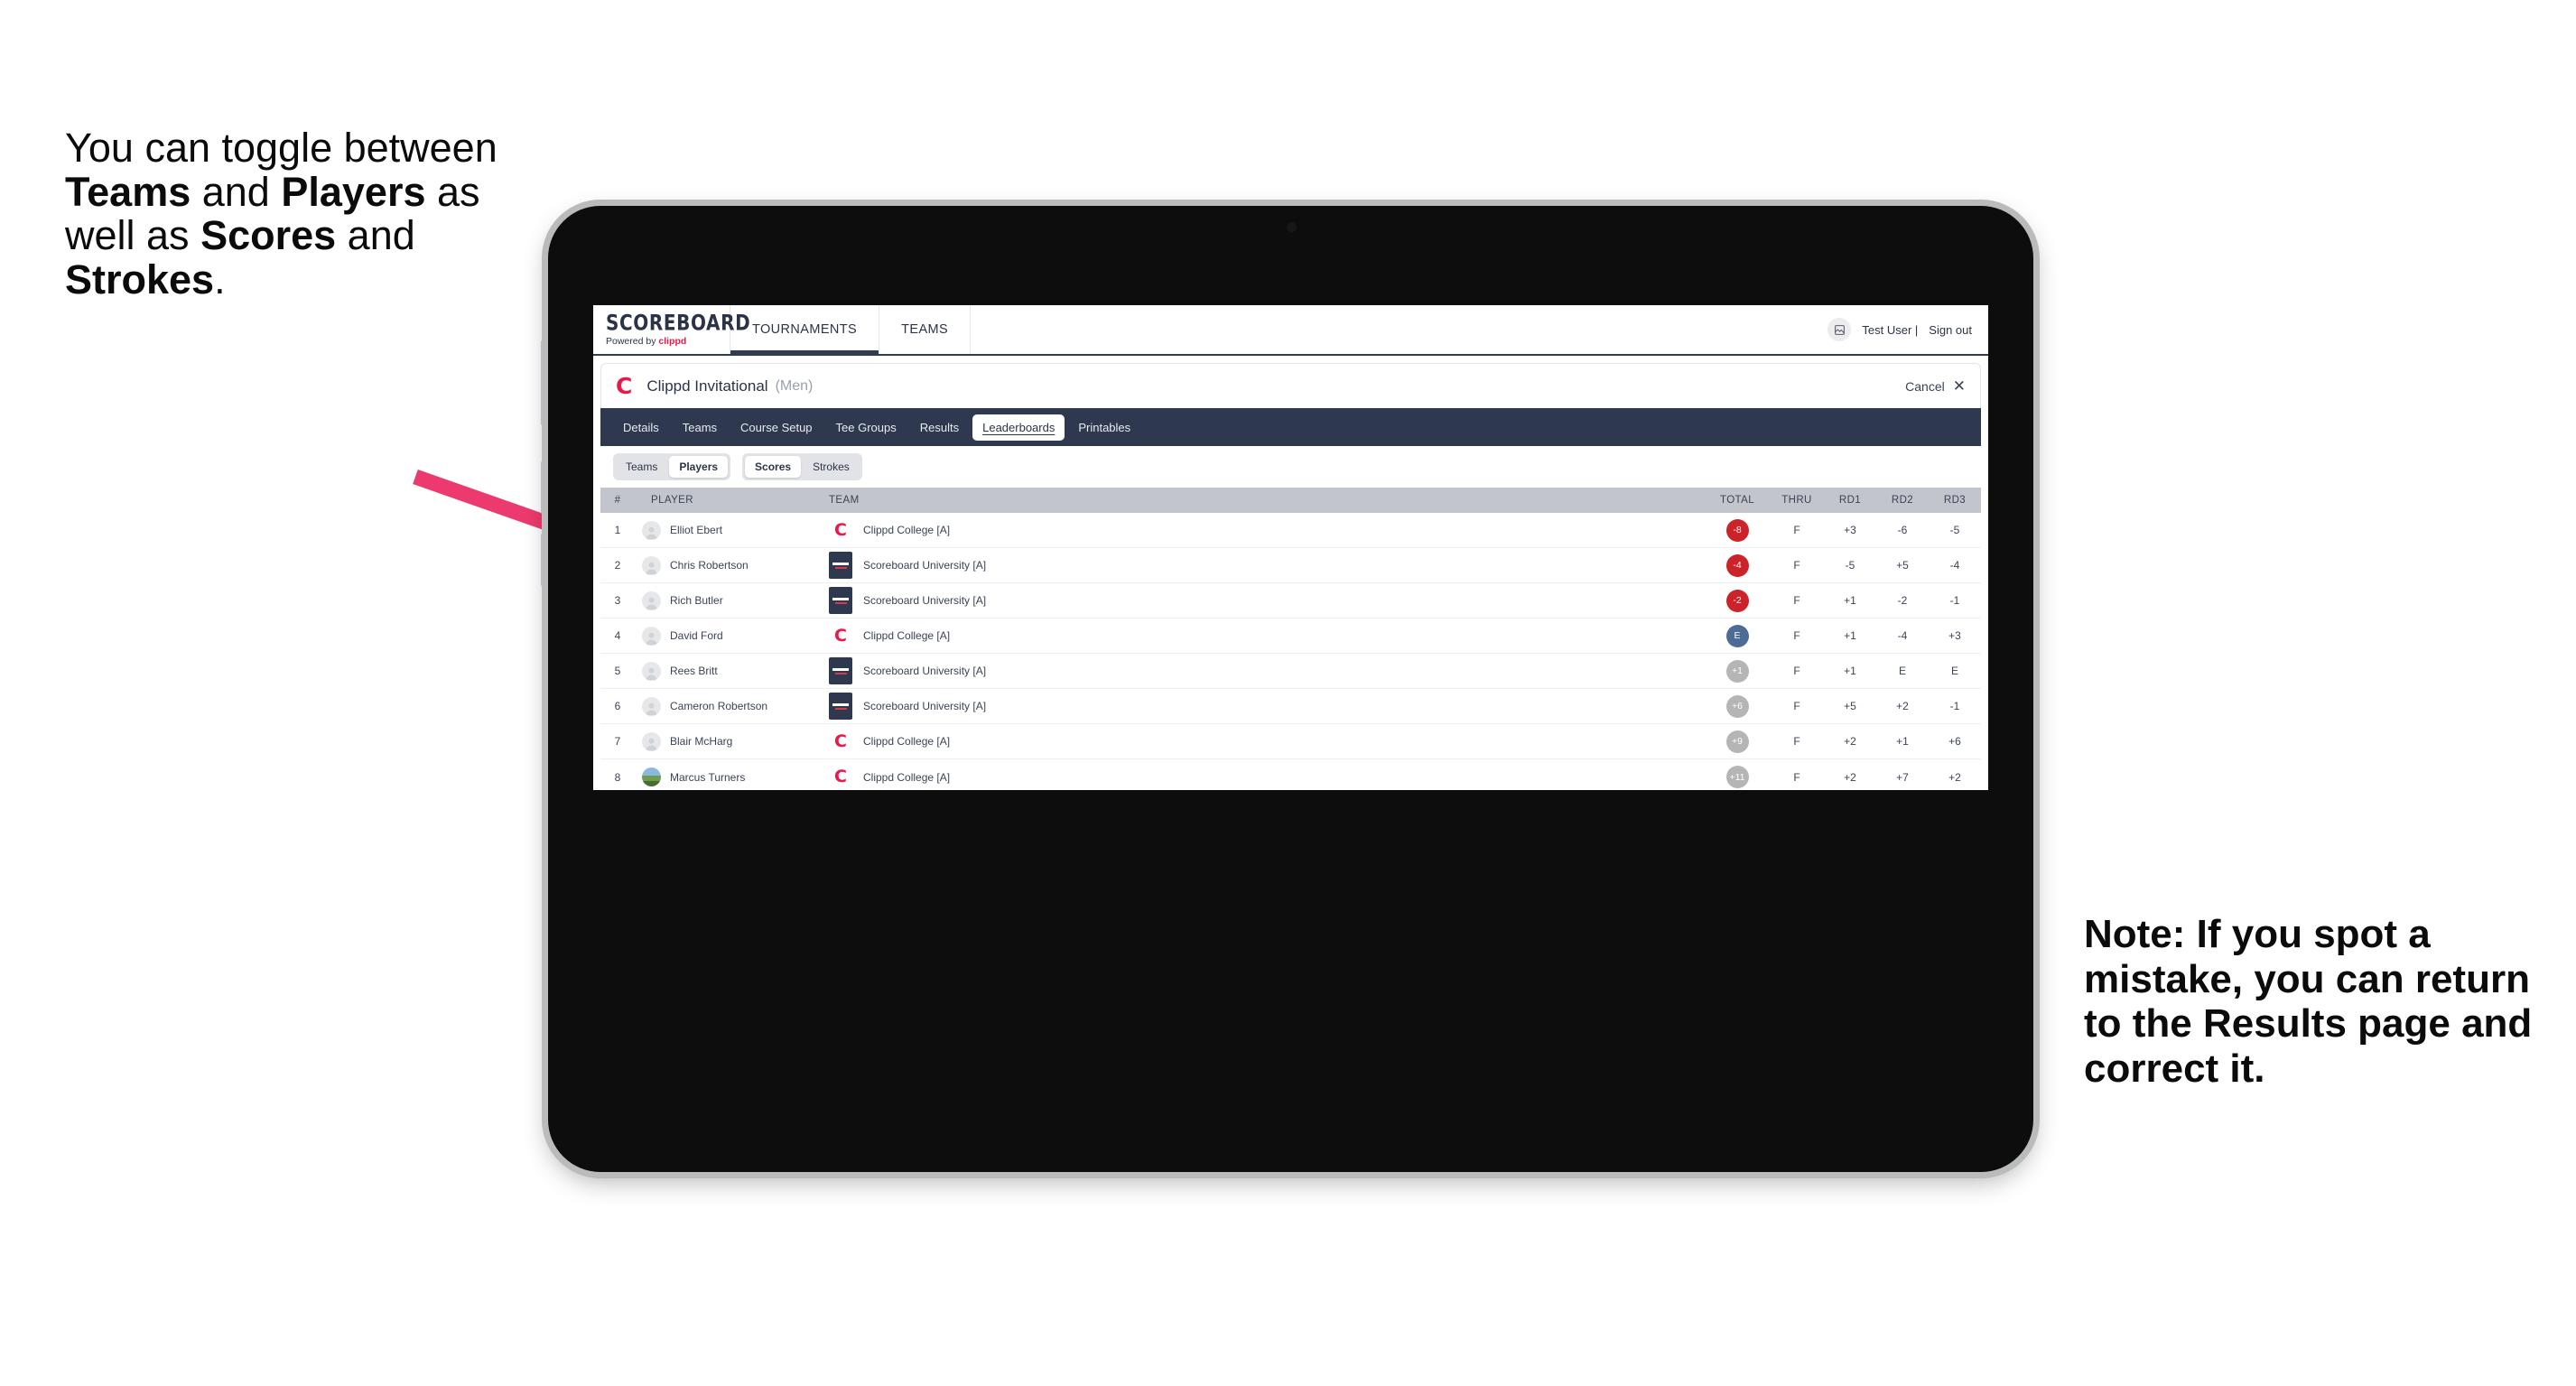 The height and width of the screenshot is (1386, 2576). Describe the element at coordinates (1954, 741) in the screenshot. I see `cell-rd3: +6` at that location.